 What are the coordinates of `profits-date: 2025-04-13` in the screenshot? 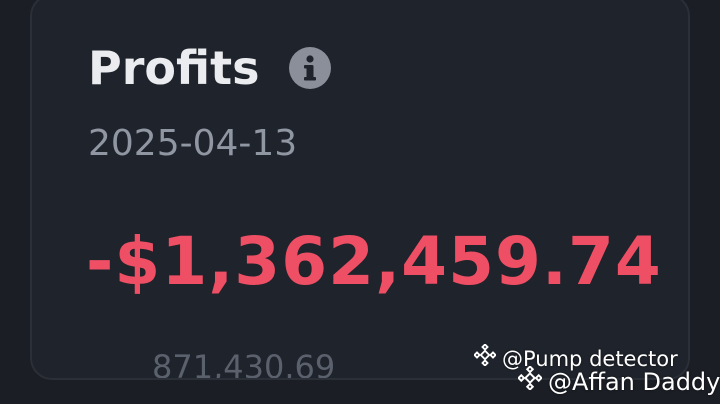 It's located at (193, 143).